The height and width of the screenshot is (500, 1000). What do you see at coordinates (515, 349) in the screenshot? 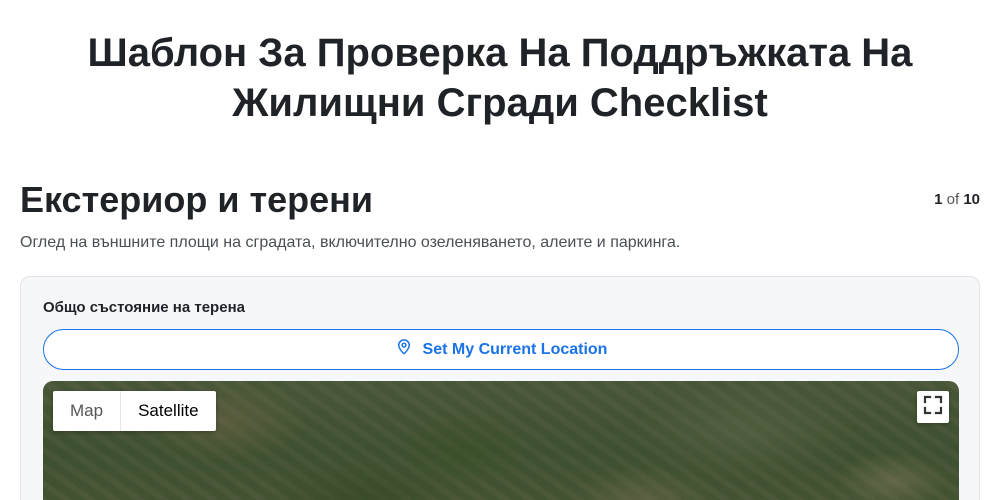
I see `set-location-label: Set My Current Location` at bounding box center [515, 349].